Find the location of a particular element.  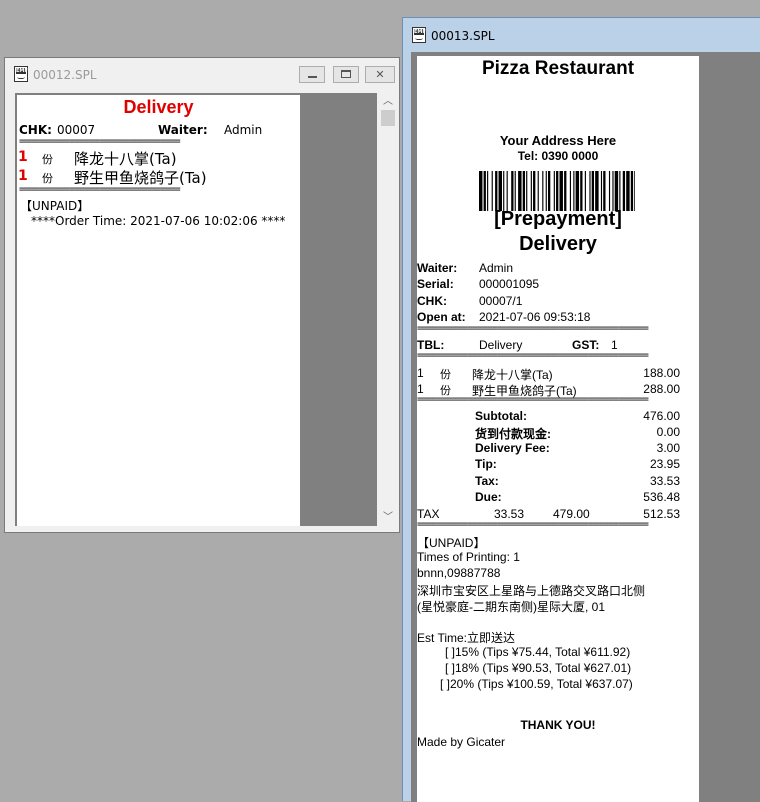

waiter-value: Admin is located at coordinates (243, 130).